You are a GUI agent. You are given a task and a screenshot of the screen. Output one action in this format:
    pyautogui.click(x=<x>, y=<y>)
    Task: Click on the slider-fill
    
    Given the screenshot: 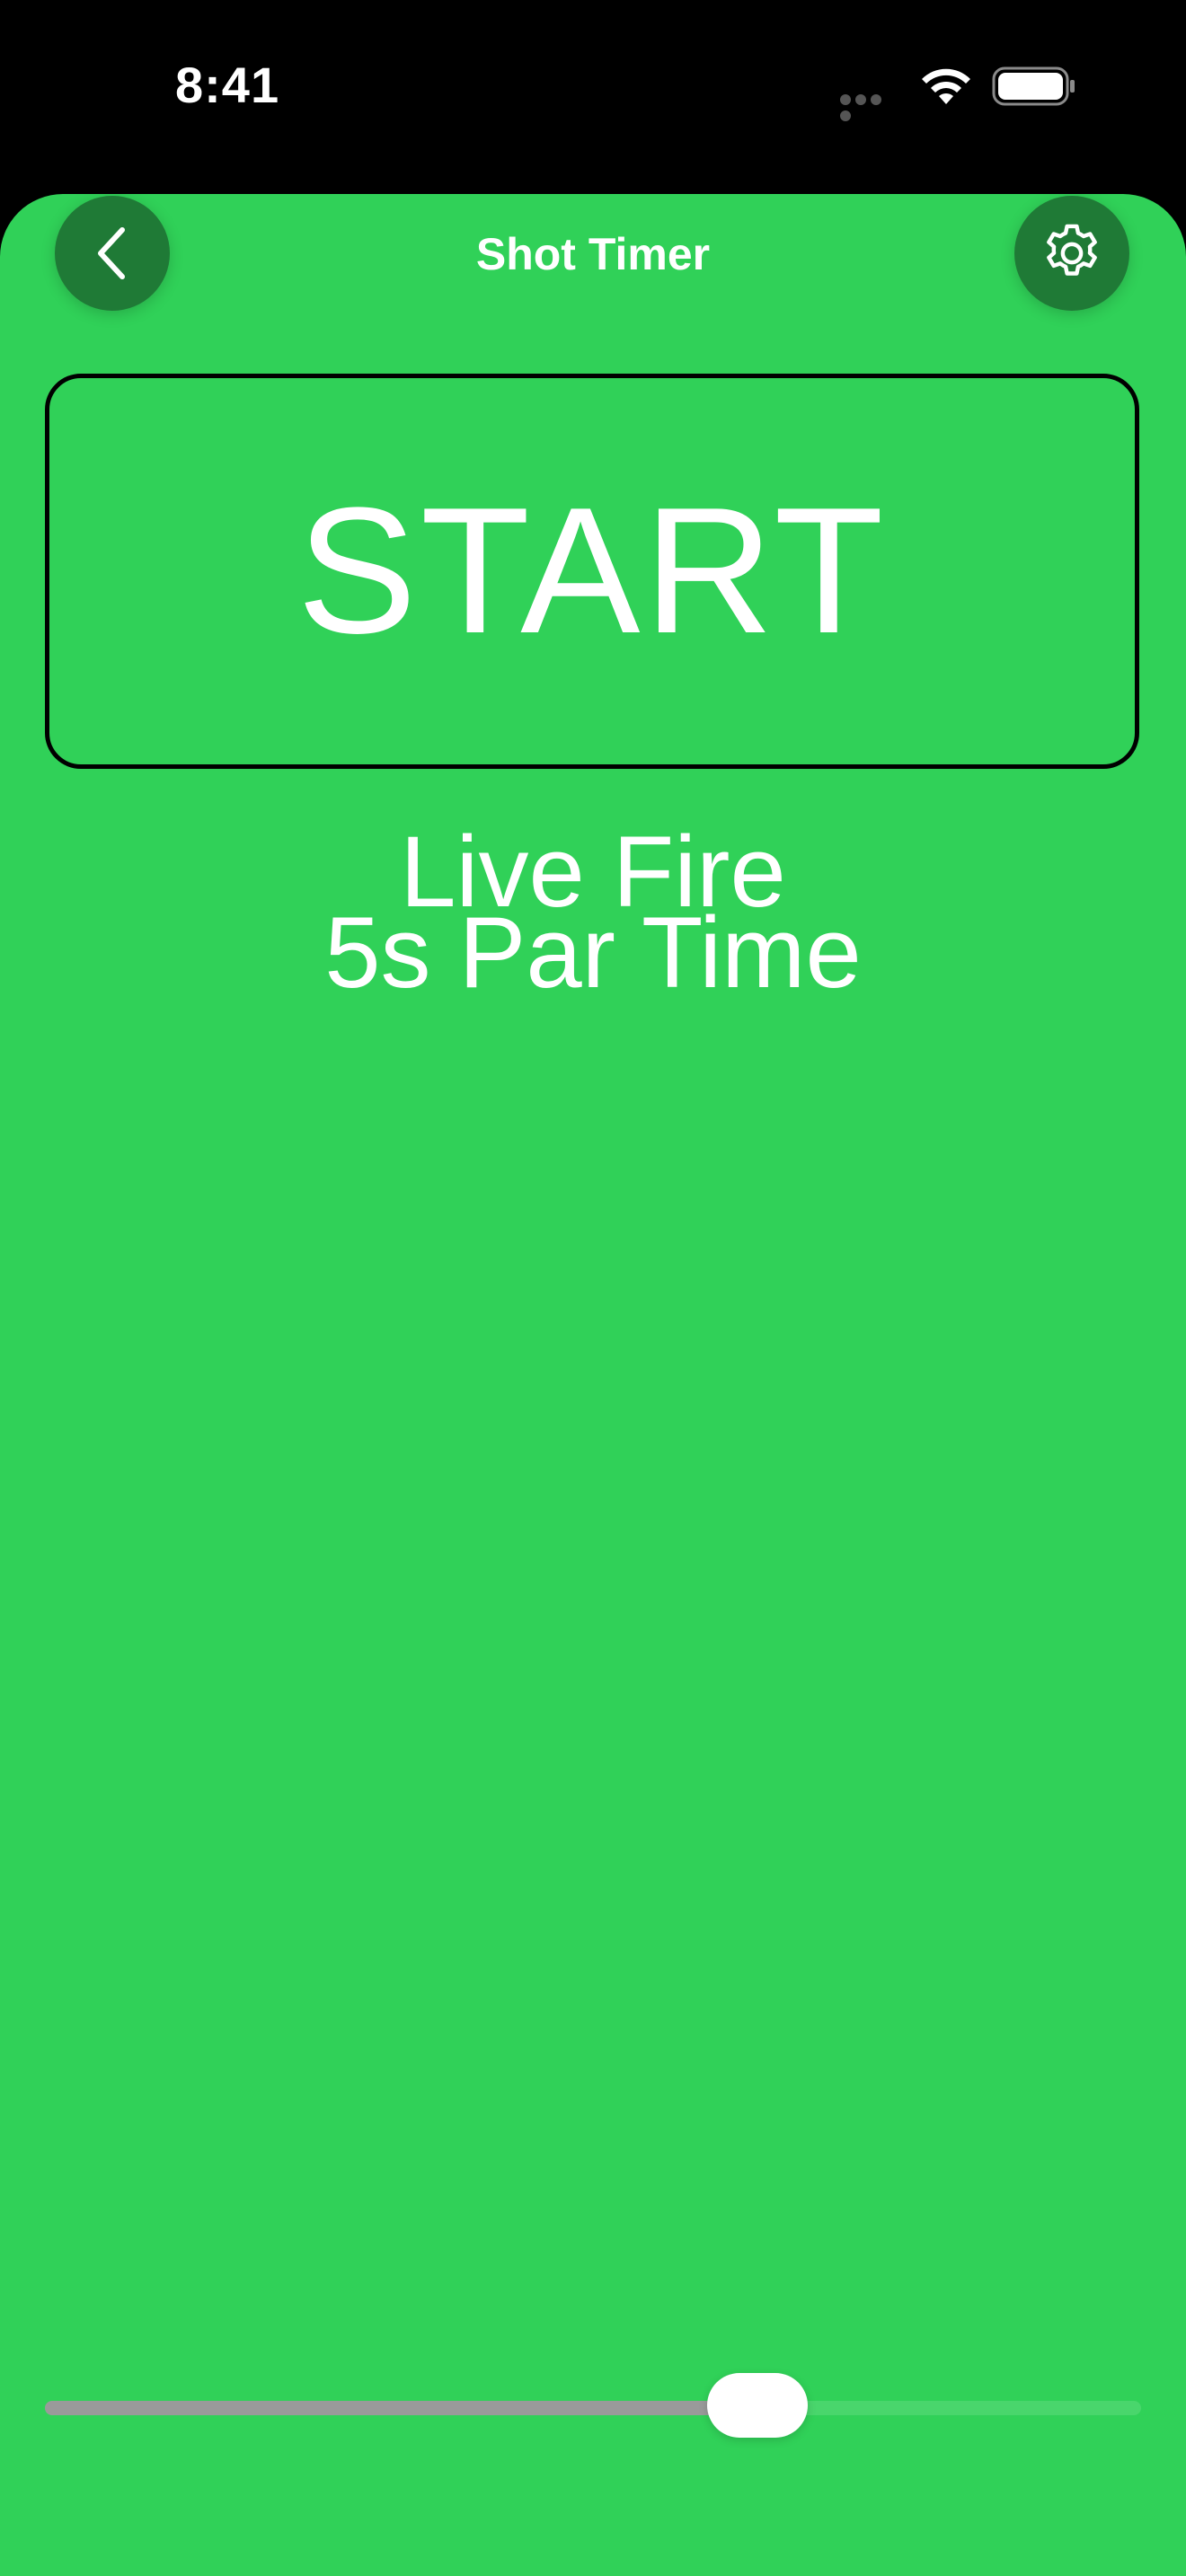 What is the action you would take?
    pyautogui.click(x=401, y=2408)
    